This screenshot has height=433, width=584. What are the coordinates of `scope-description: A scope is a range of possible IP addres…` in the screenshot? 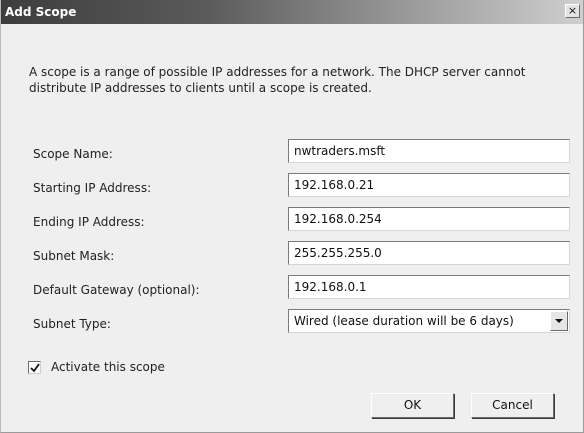 It's located at (277, 80).